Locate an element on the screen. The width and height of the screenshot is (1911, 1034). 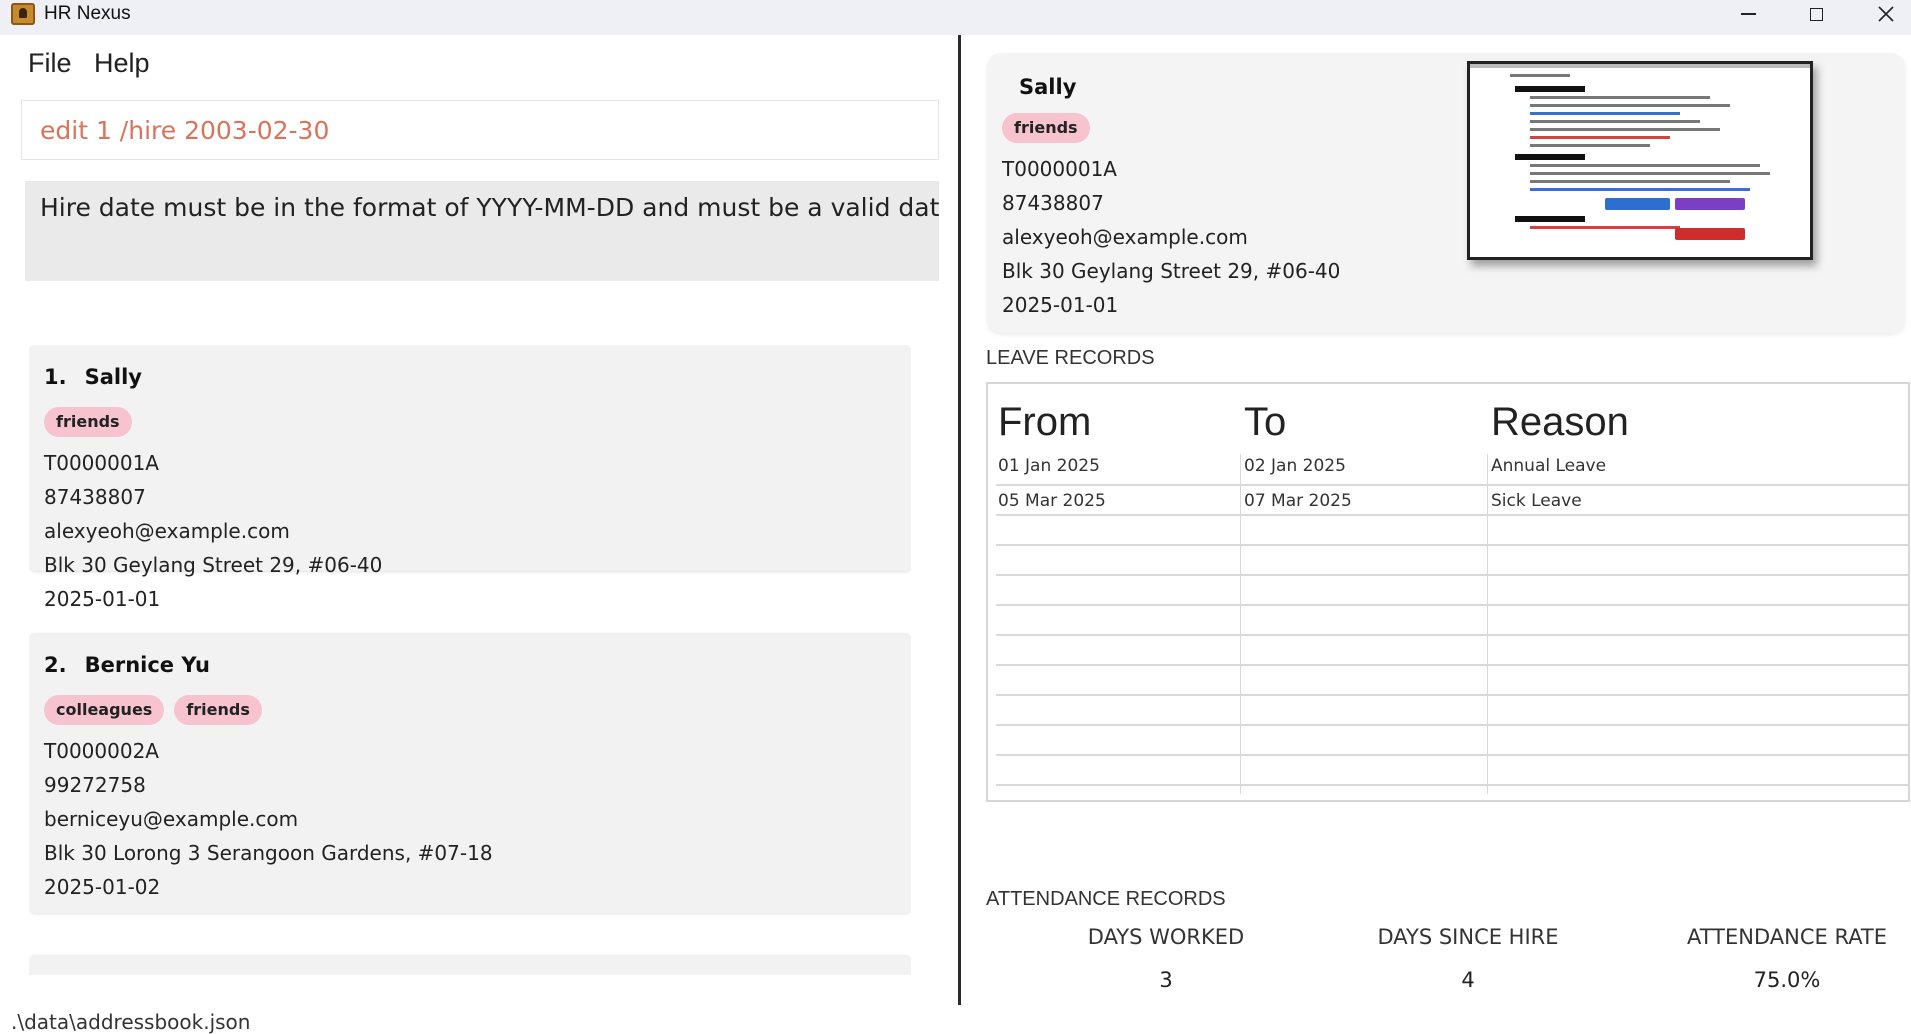
minimize-icon is located at coordinates (1748, 14).